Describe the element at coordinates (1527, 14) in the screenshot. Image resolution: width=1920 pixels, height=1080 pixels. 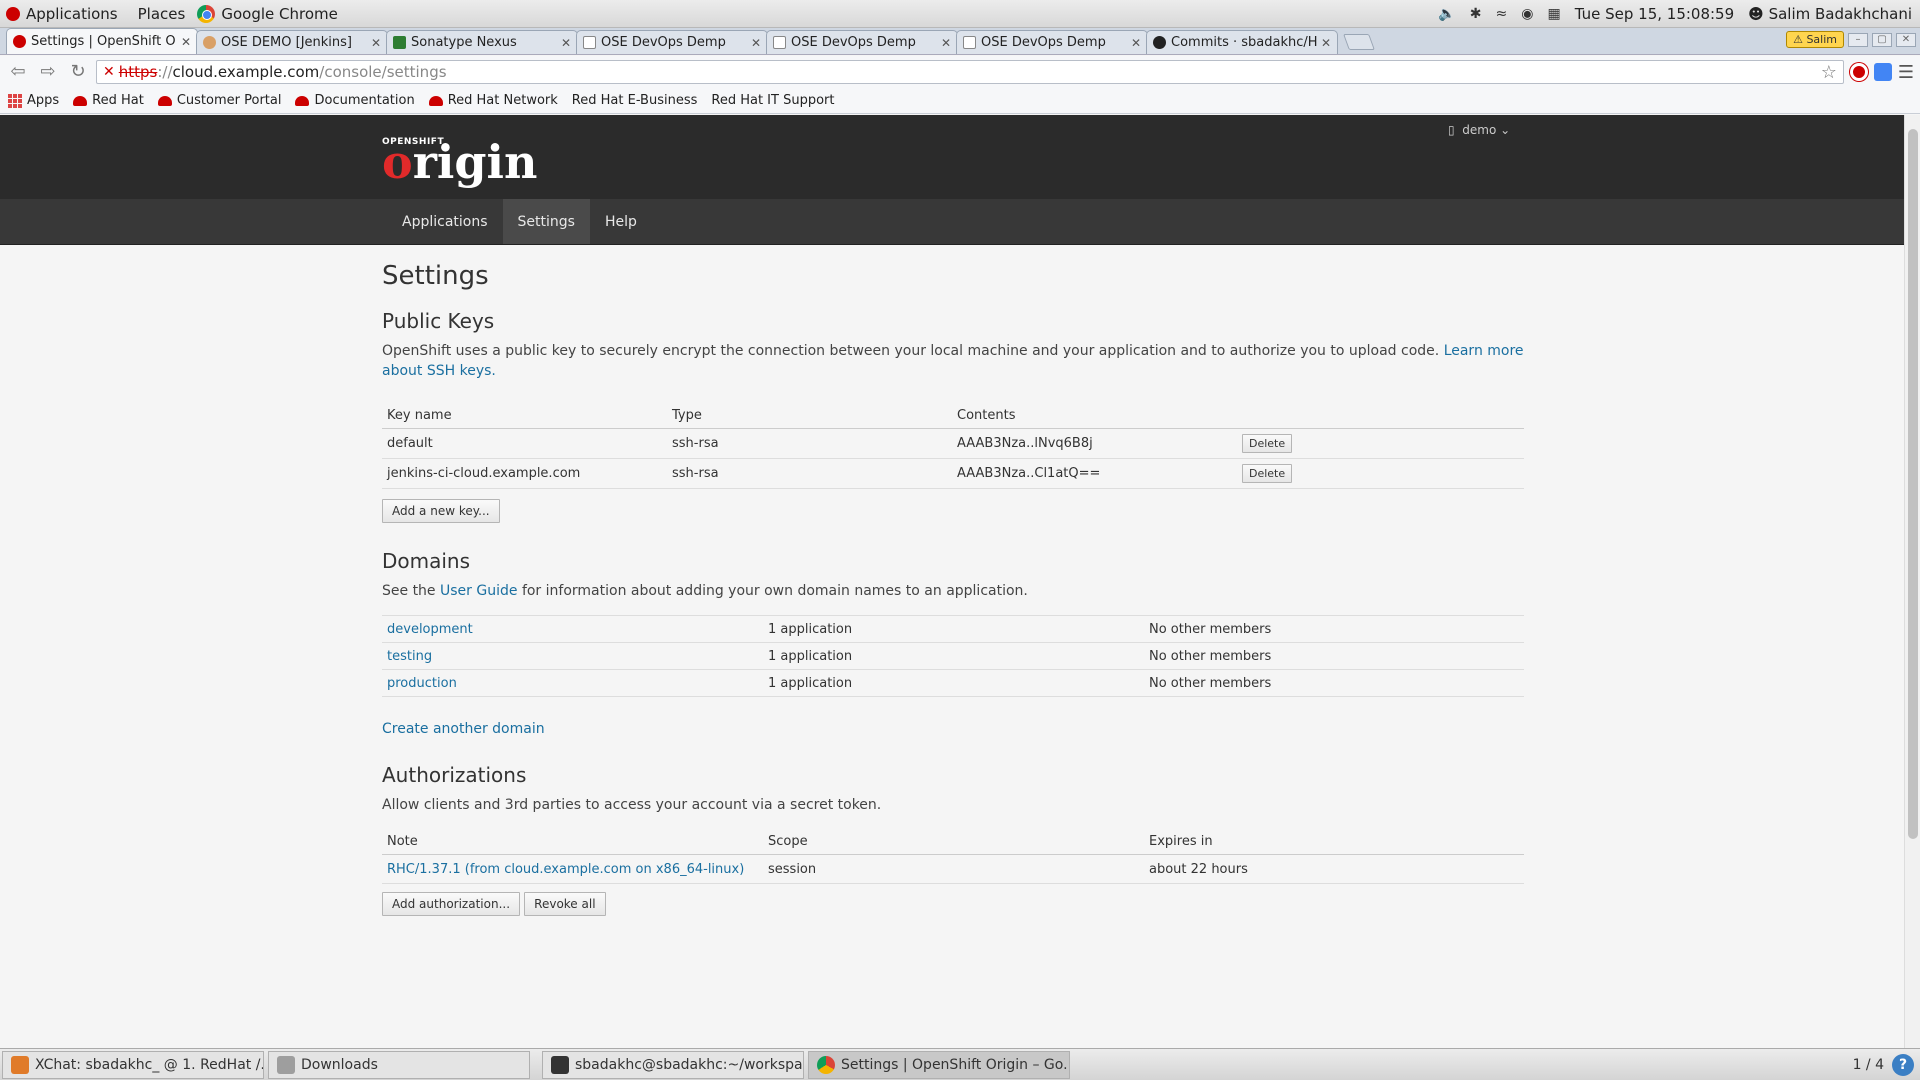
I see `notification-icon: ◉` at that location.